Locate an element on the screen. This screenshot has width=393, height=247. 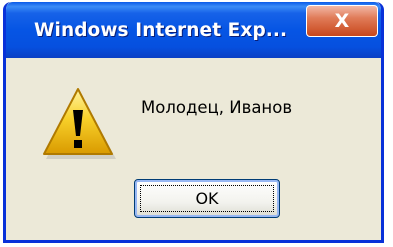
ok-button: OK is located at coordinates (207, 198).